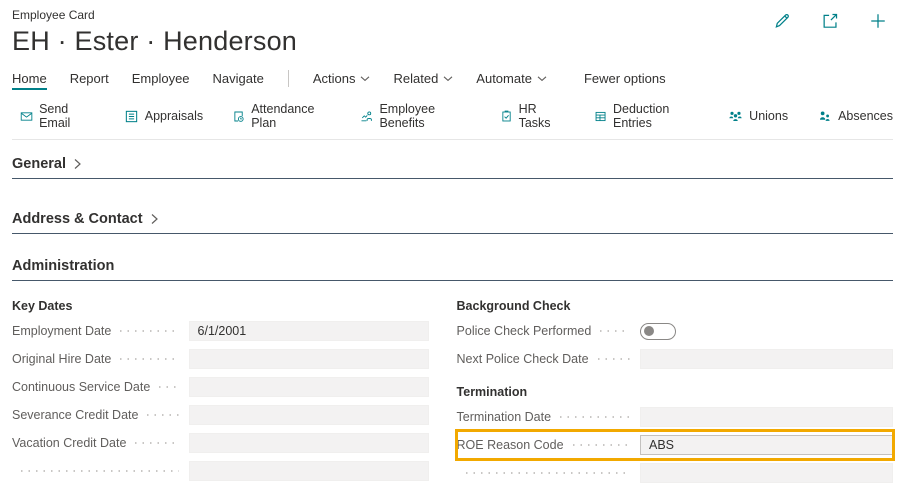  What do you see at coordinates (26, 116) in the screenshot?
I see `send-email-icon` at bounding box center [26, 116].